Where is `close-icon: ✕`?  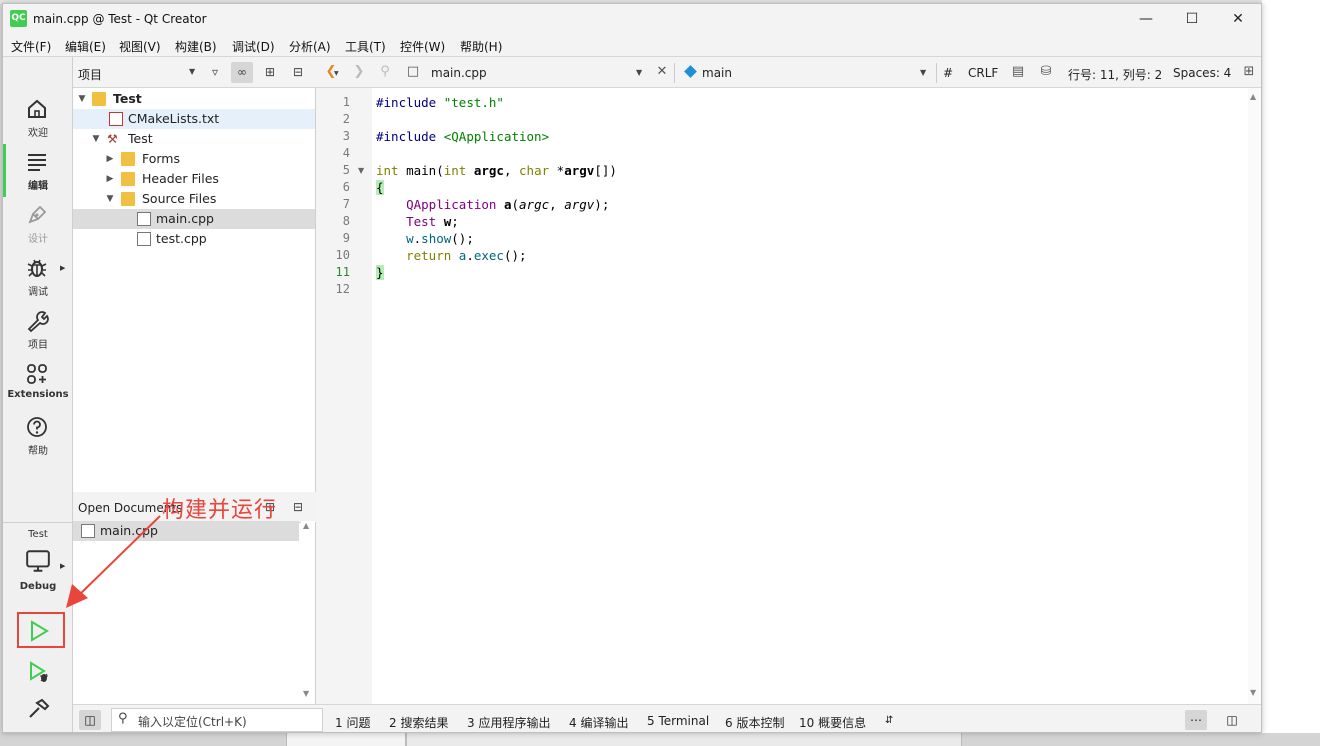
close-icon: ✕ is located at coordinates (1238, 19).